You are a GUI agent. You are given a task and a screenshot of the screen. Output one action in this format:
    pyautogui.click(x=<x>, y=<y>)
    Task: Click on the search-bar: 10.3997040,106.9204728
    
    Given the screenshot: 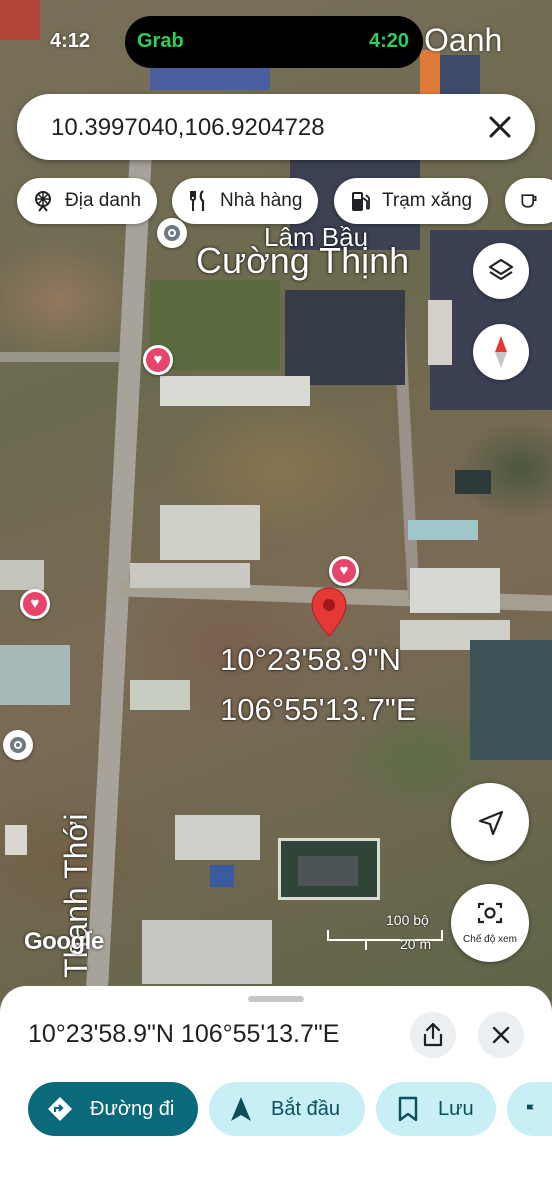 What is the action you would take?
    pyautogui.click(x=276, y=127)
    